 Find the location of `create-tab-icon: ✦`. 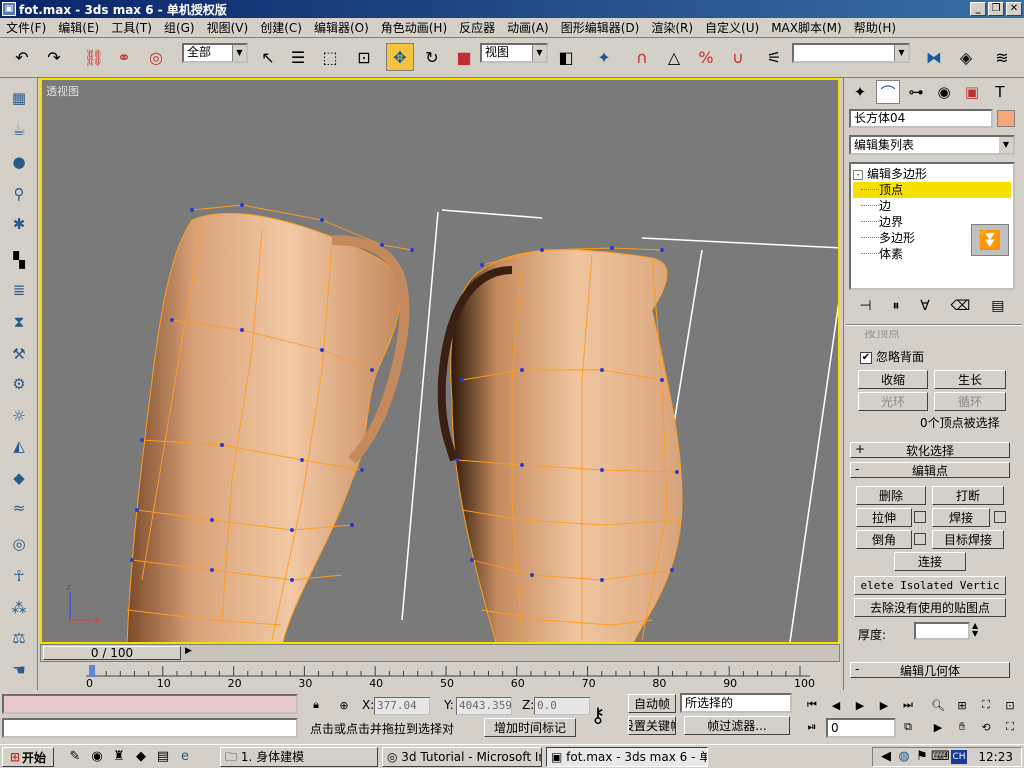

create-tab-icon: ✦ is located at coordinates (860, 92).